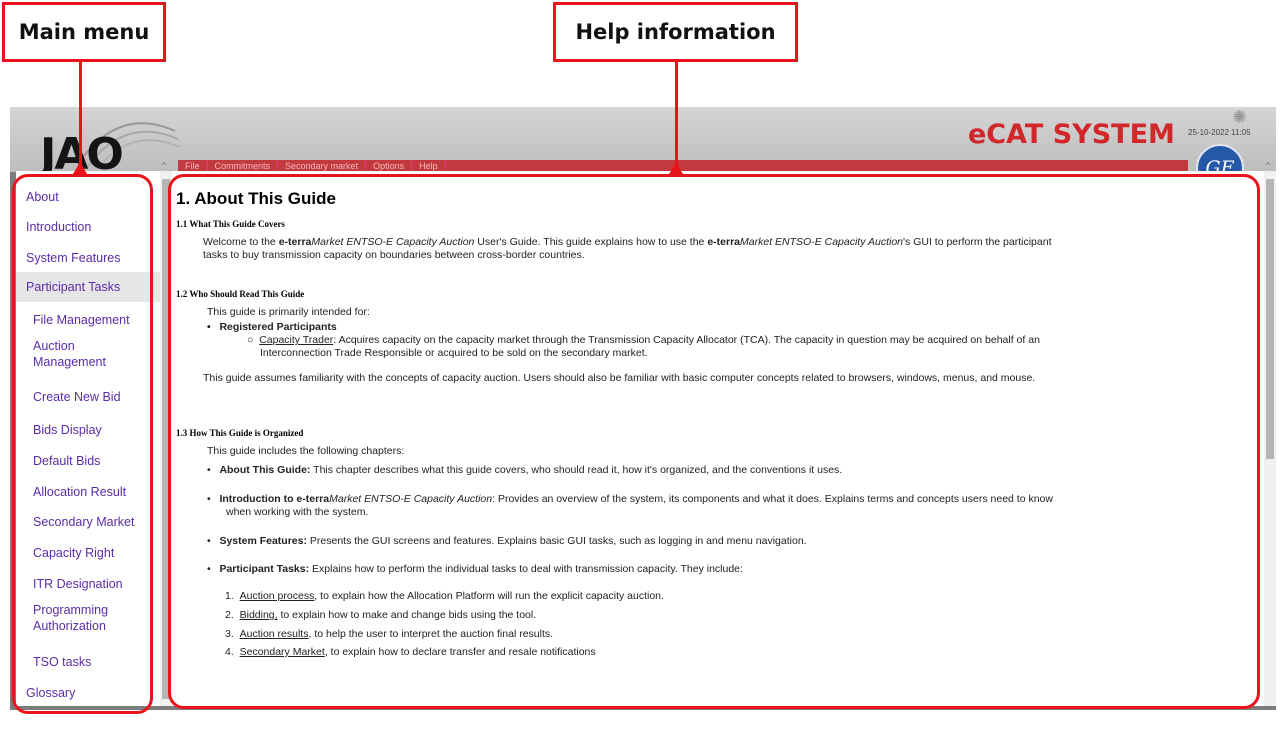 The image size is (1286, 736). What do you see at coordinates (80, 168) in the screenshot?
I see `main-menu-arrowhead` at bounding box center [80, 168].